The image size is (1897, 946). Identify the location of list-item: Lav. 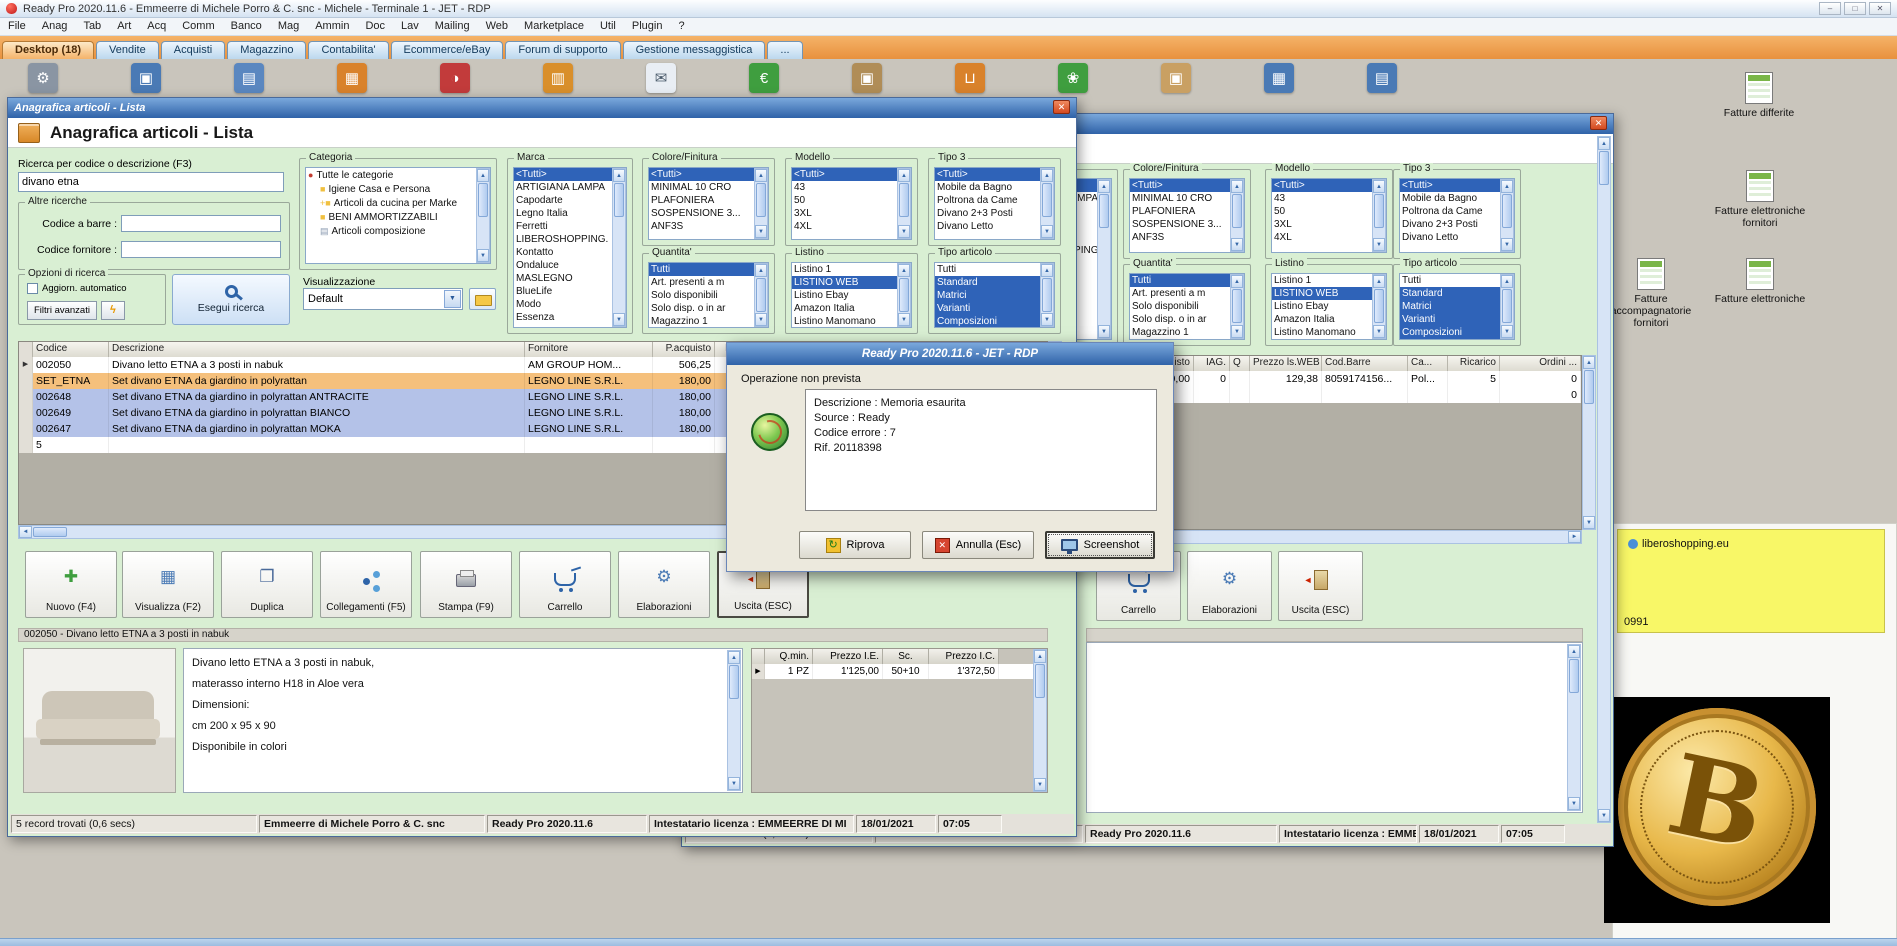
(410, 26).